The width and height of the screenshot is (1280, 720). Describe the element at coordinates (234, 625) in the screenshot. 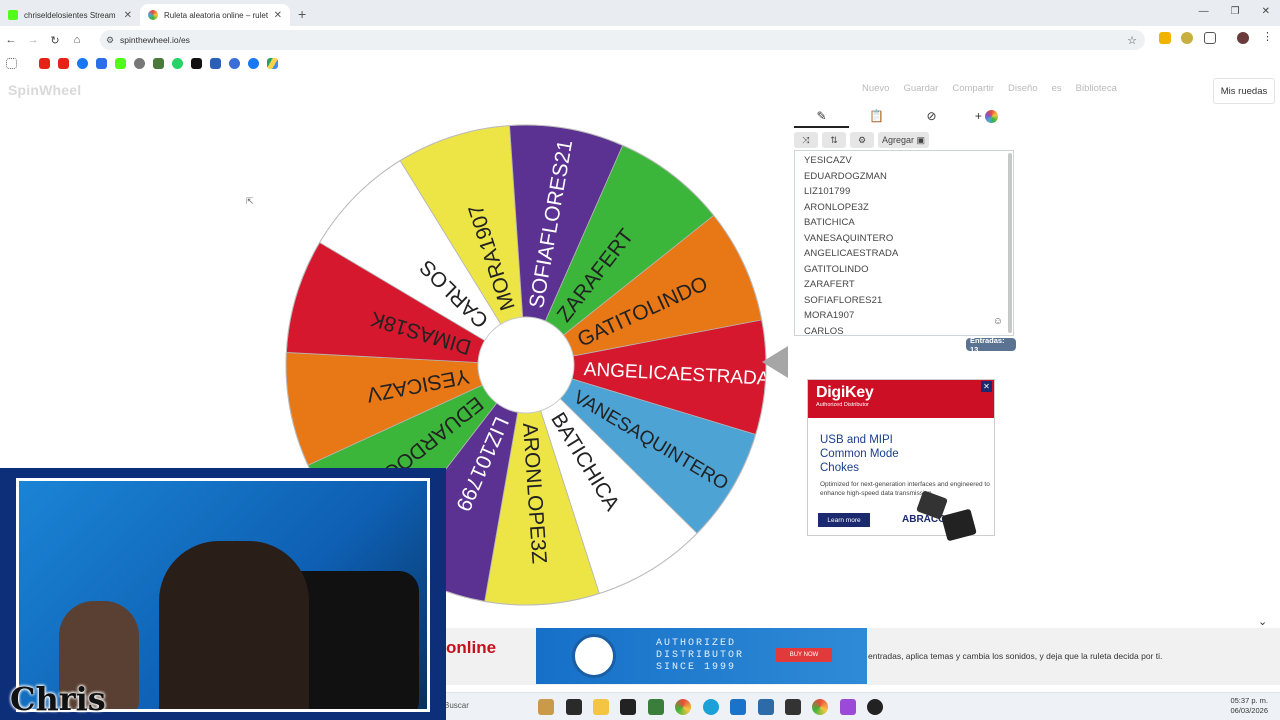

I see `person-streamer` at that location.